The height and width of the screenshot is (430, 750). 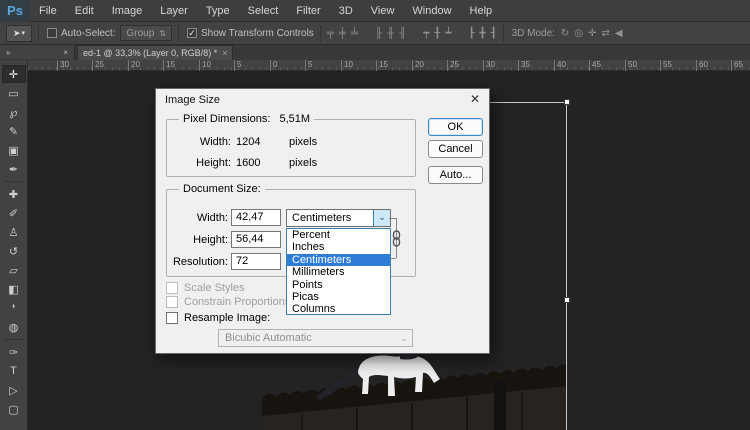 I want to click on distribute-horizontal-centers-icon: ╋, so click(x=483, y=33).